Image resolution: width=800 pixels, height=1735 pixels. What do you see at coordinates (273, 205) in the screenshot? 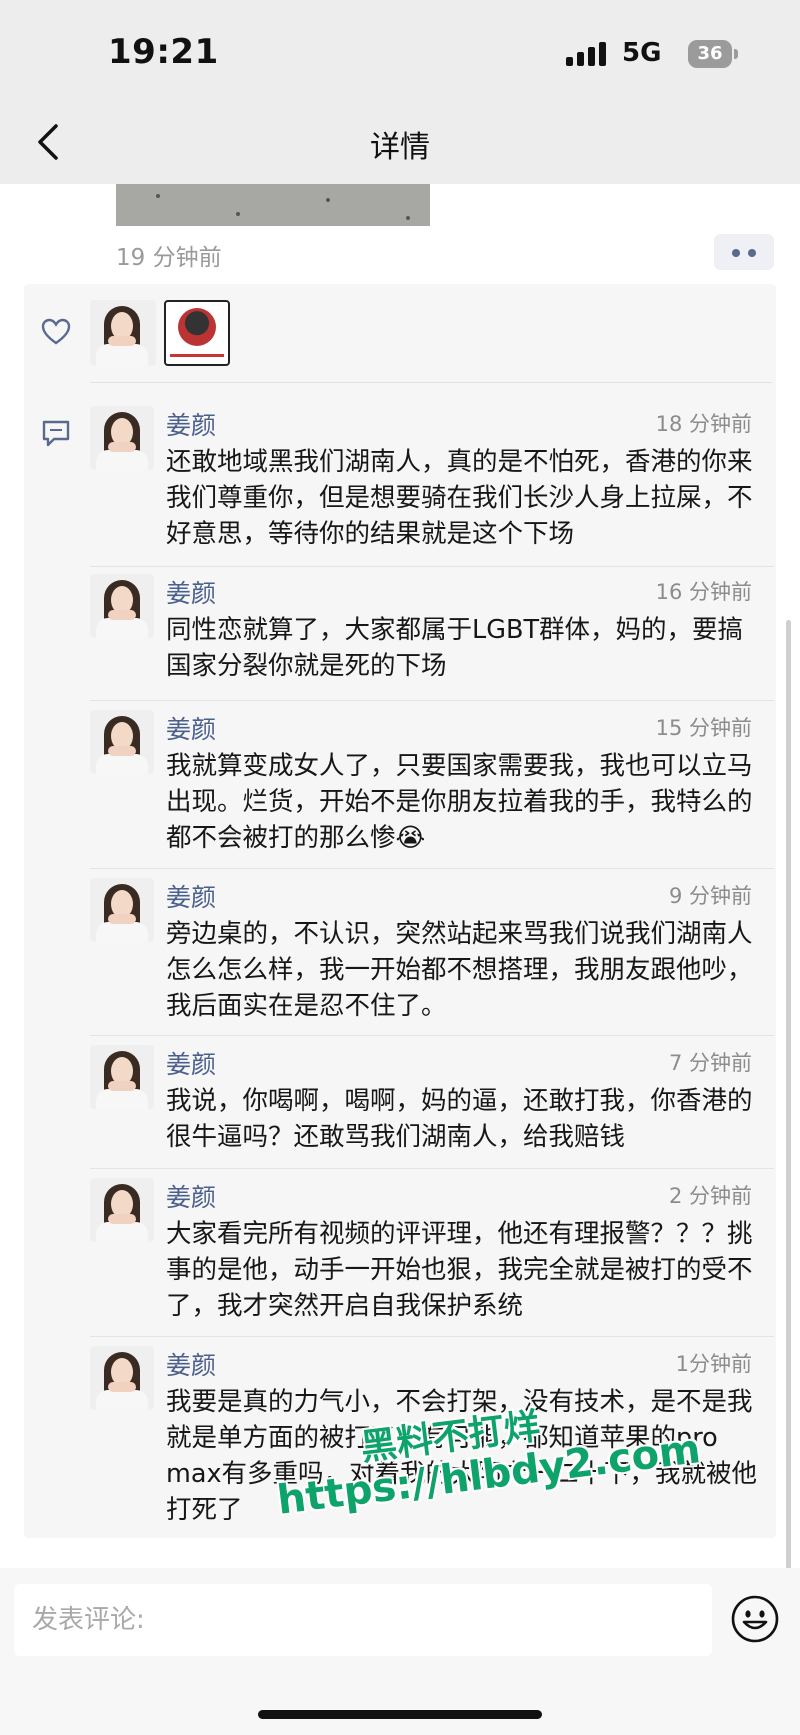
I see `post-image` at bounding box center [273, 205].